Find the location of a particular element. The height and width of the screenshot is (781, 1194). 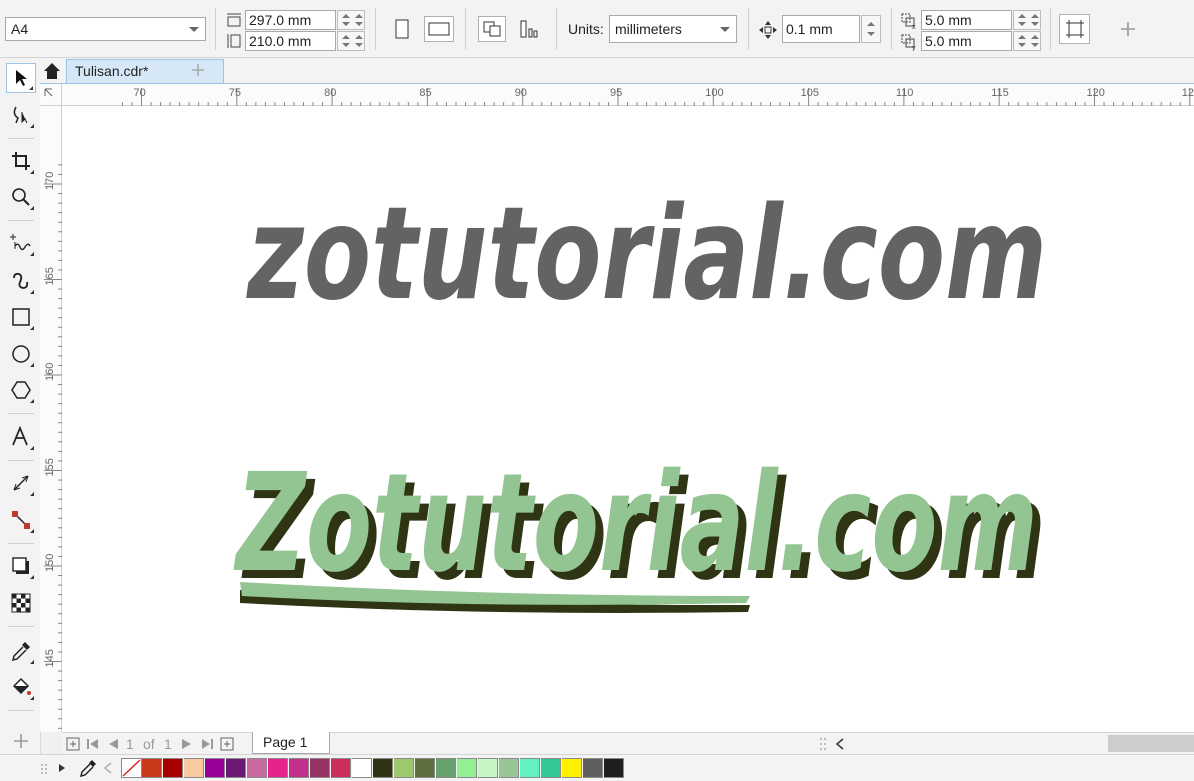

page-position: 1 is located at coordinates (130, 744).